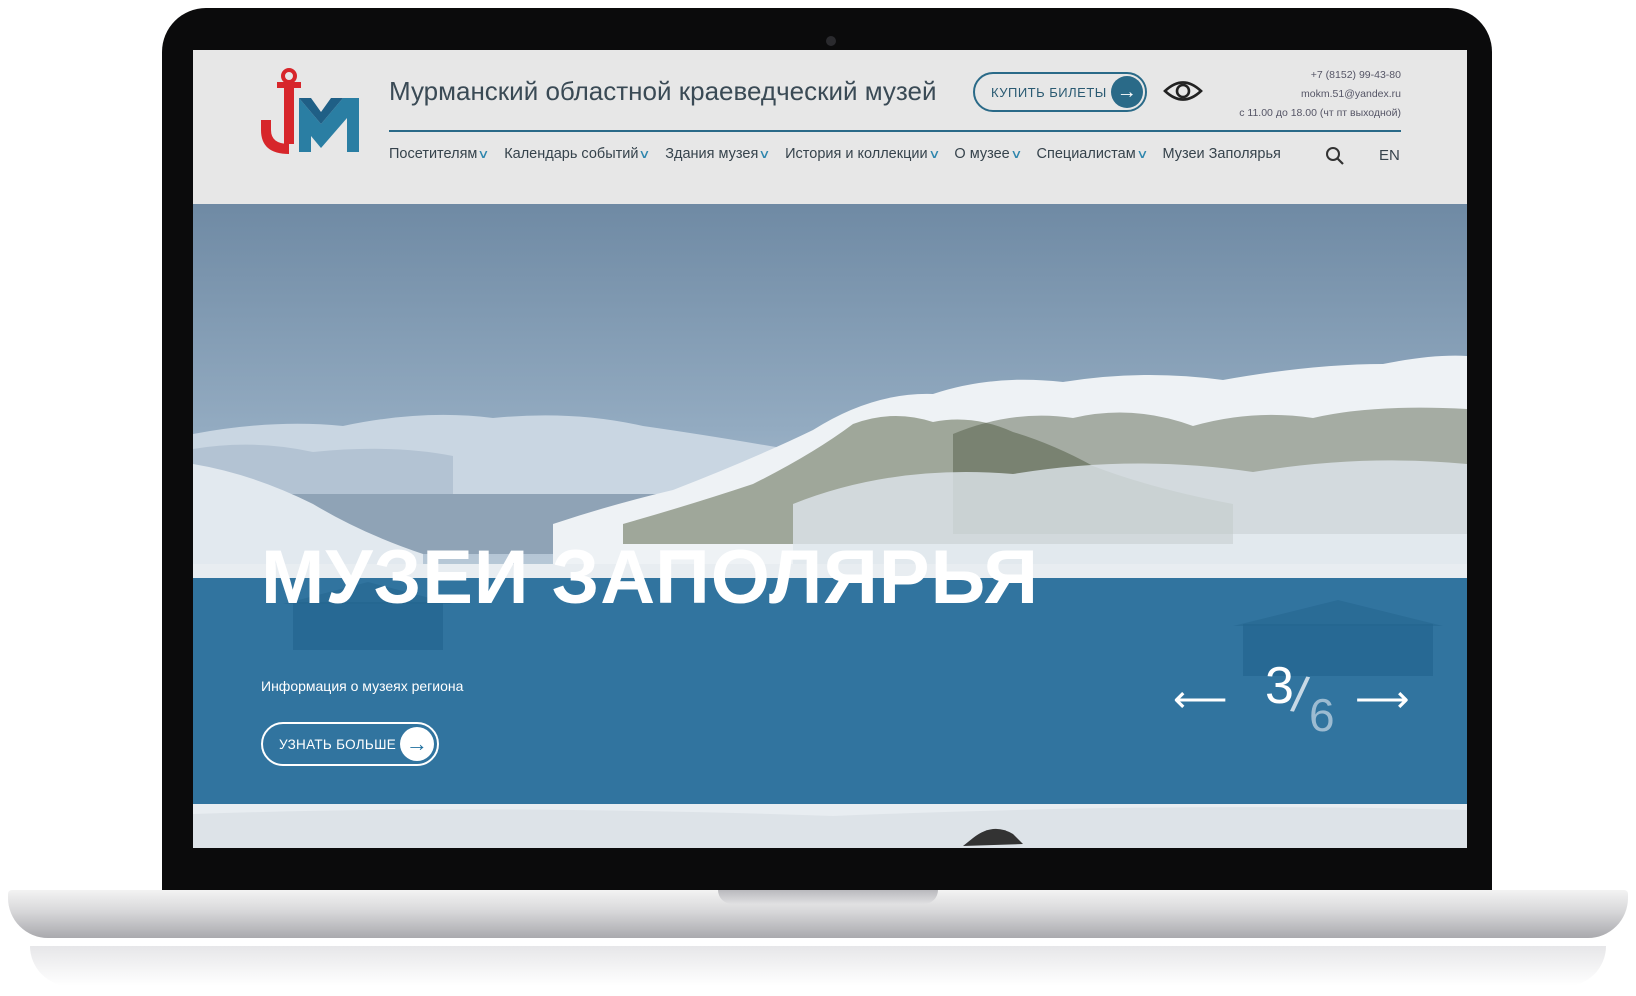 This screenshot has width=1636, height=996. Describe the element at coordinates (1322, 715) in the screenshot. I see `slide-total: 6` at that location.